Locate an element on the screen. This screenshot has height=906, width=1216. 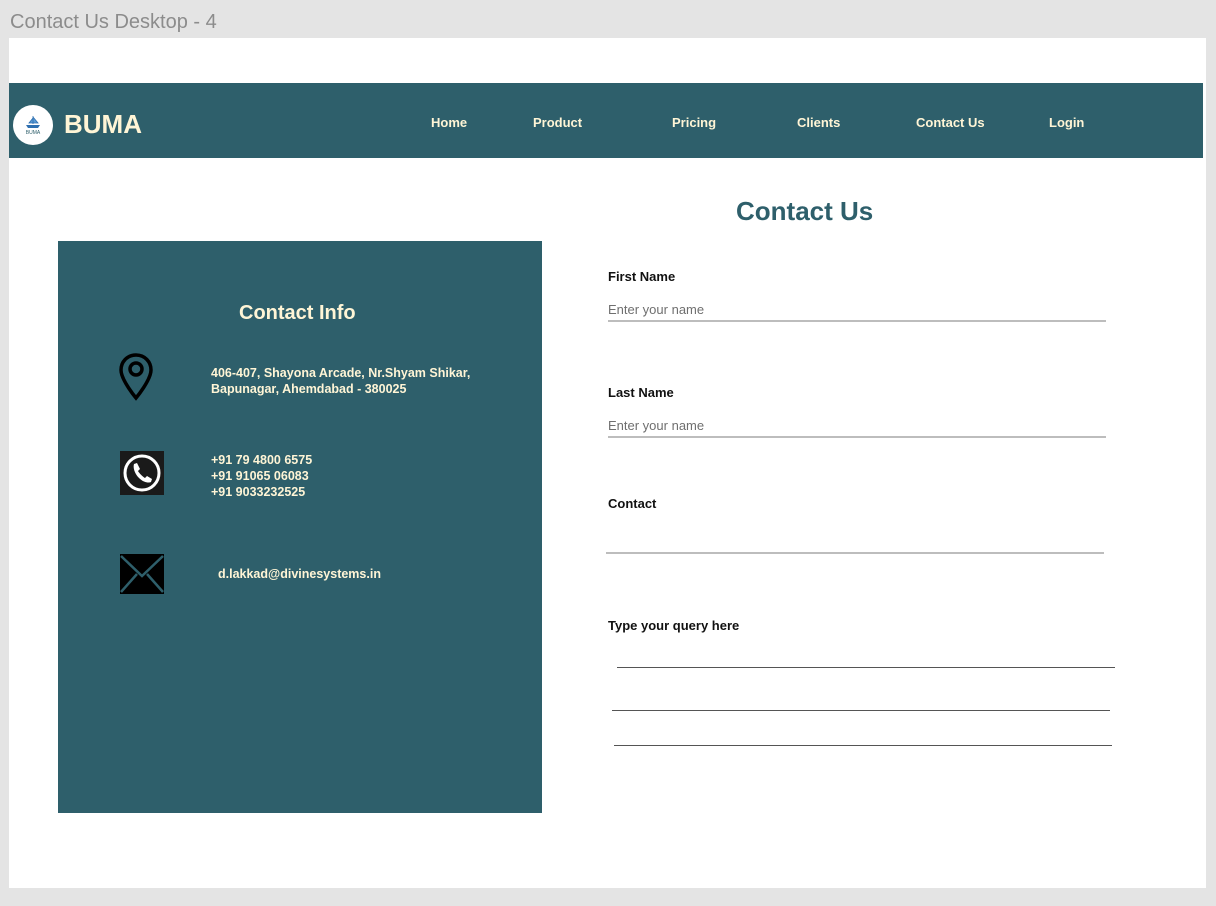
nav-contact-us: Contact Us is located at coordinates (950, 123).